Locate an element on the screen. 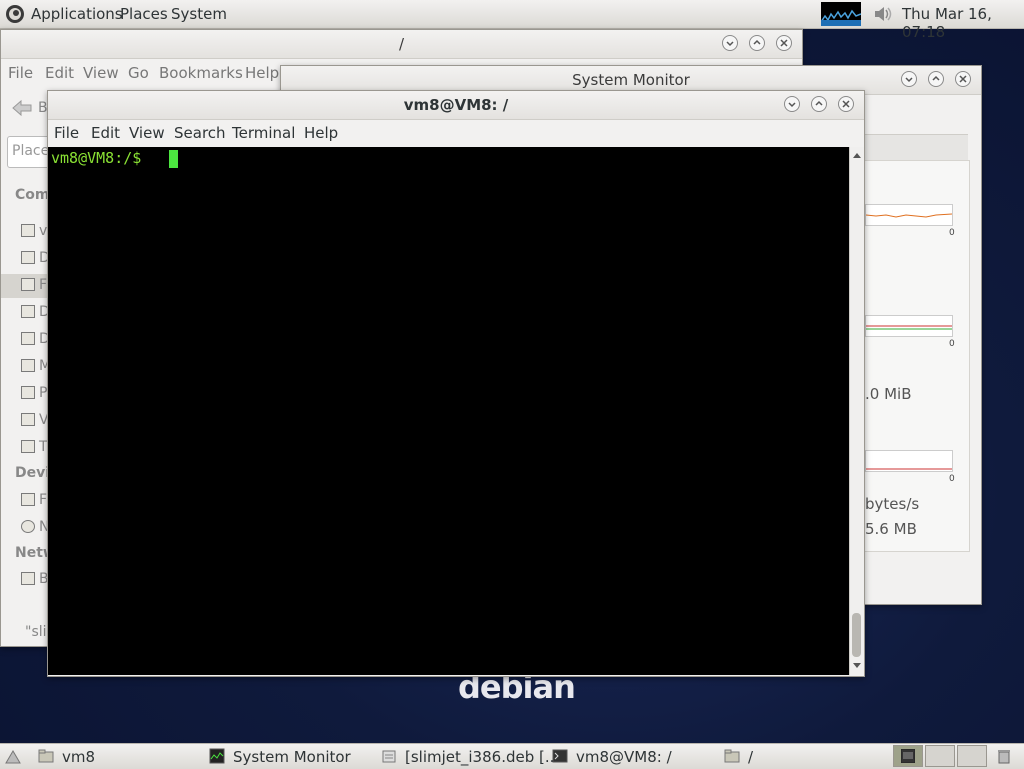 Image resolution: width=1024 pixels, height=769 pixels. menu-go: Go is located at coordinates (138, 73).